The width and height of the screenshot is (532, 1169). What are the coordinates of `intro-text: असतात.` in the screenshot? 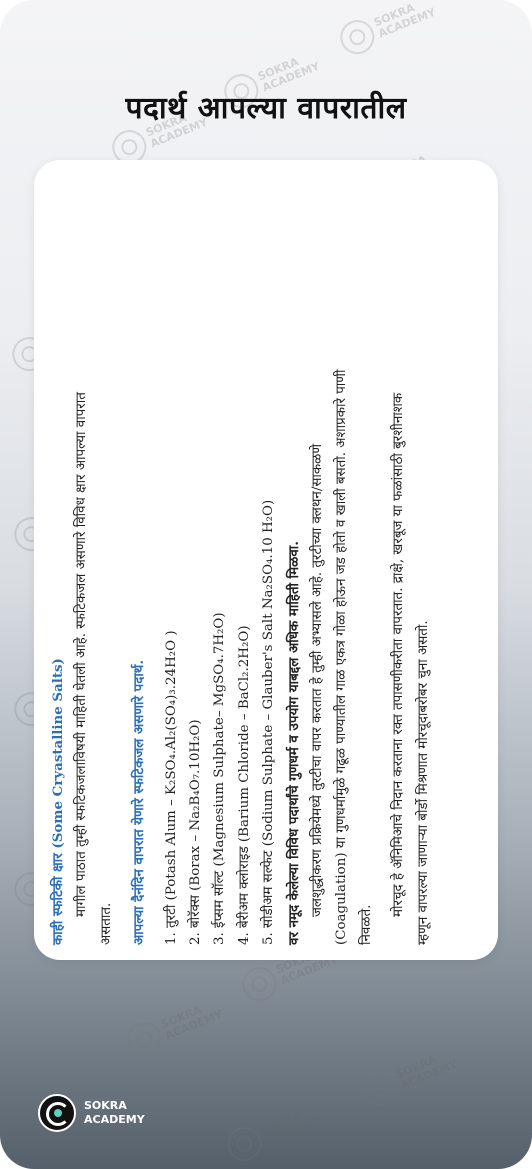 It's located at (106, 923).